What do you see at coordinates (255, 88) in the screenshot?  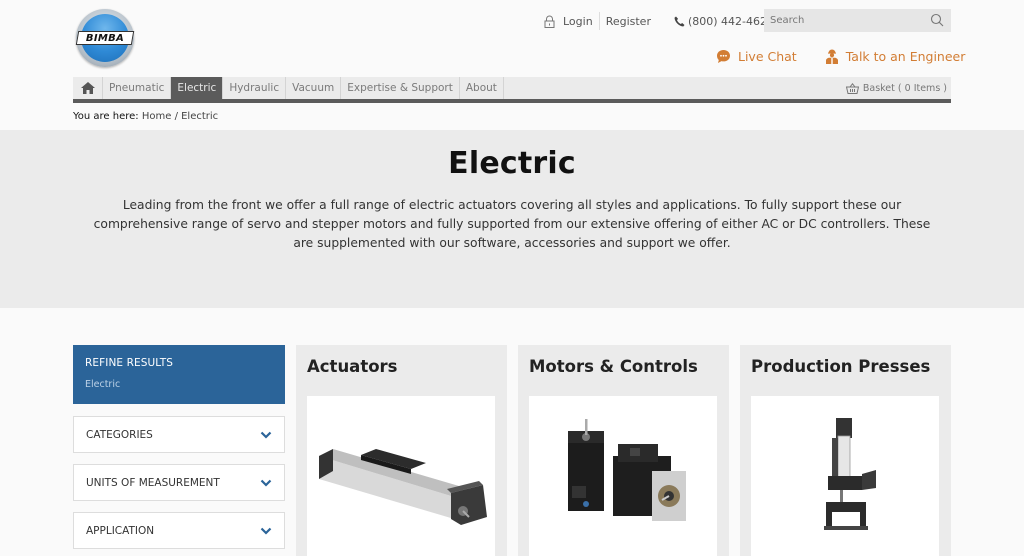 I see `nav-tab-hydraulic: Hydraulic` at bounding box center [255, 88].